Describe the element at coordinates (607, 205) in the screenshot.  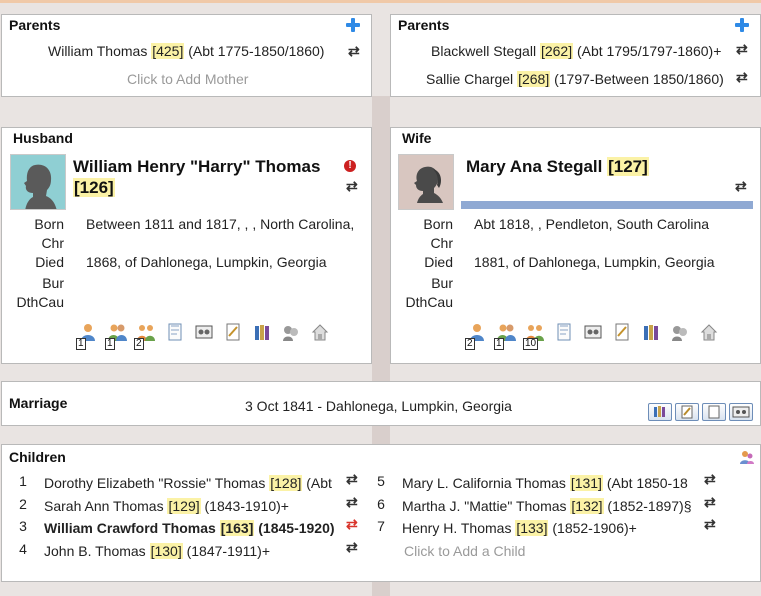
I see `wife-highlight-bar` at that location.